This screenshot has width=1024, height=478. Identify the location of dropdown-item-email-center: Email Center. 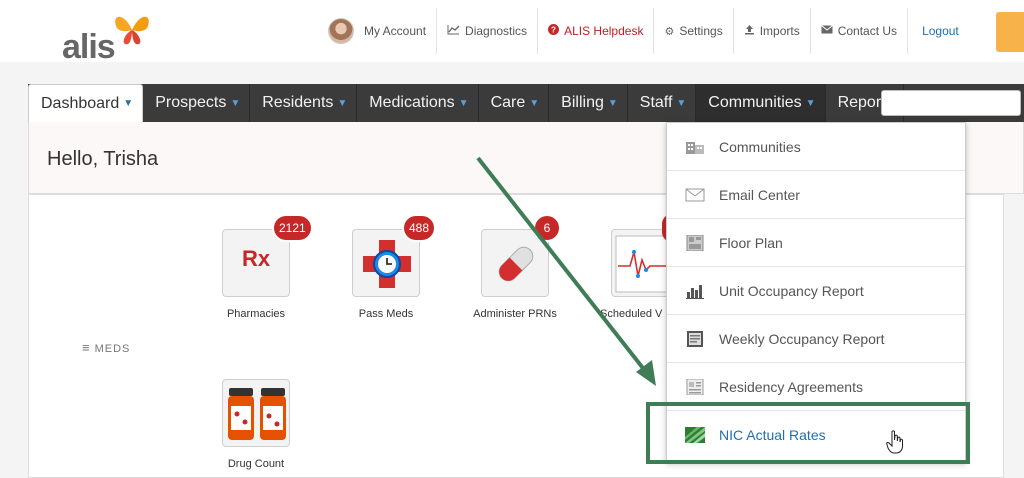
(816, 195).